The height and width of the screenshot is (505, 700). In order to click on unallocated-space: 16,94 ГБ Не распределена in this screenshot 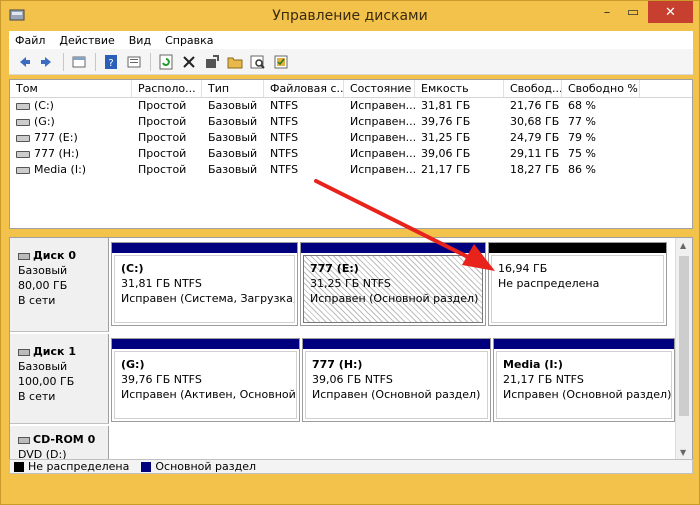, I will do `click(577, 284)`.